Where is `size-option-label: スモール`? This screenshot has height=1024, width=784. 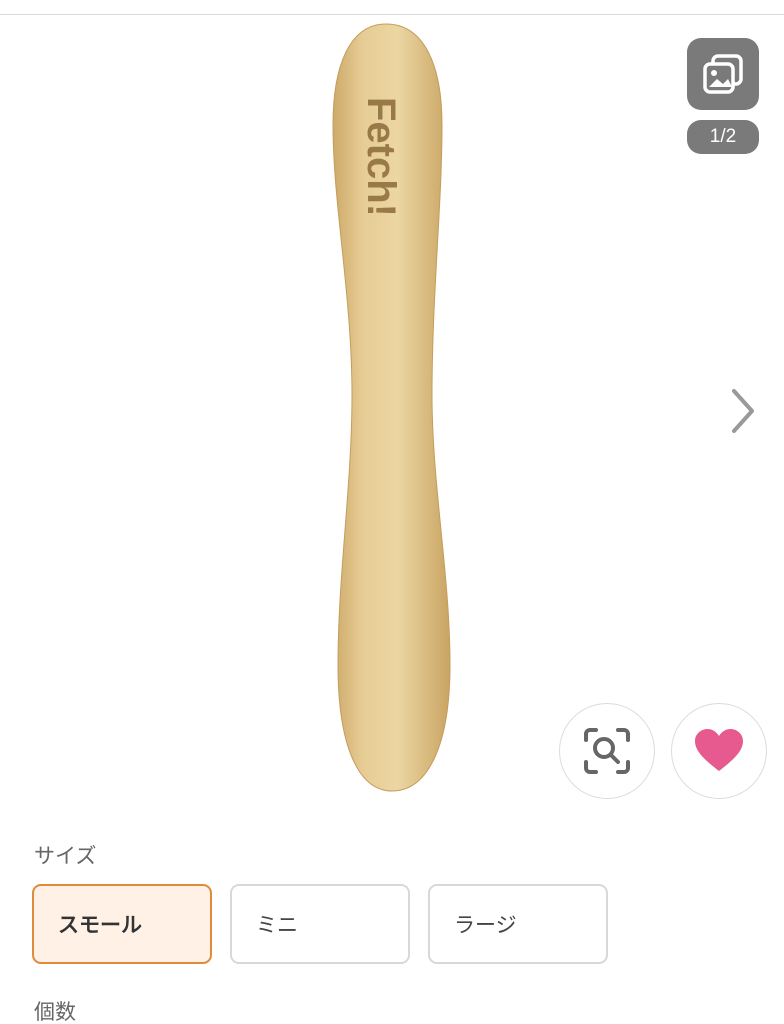
size-option-label: スモール is located at coordinates (100, 925).